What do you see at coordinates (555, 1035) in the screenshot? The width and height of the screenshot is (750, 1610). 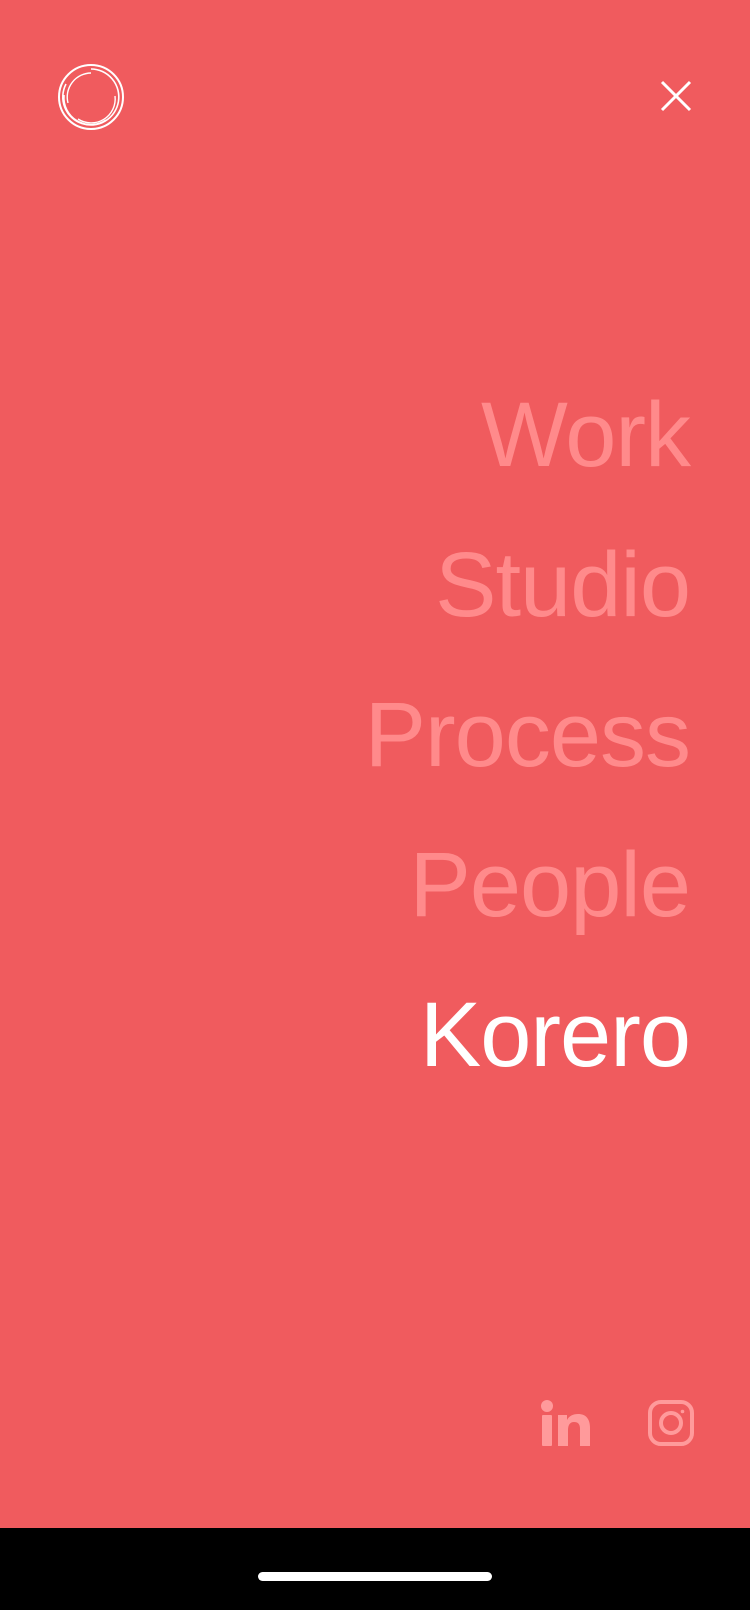 I see `nav-item-korero: Korero` at bounding box center [555, 1035].